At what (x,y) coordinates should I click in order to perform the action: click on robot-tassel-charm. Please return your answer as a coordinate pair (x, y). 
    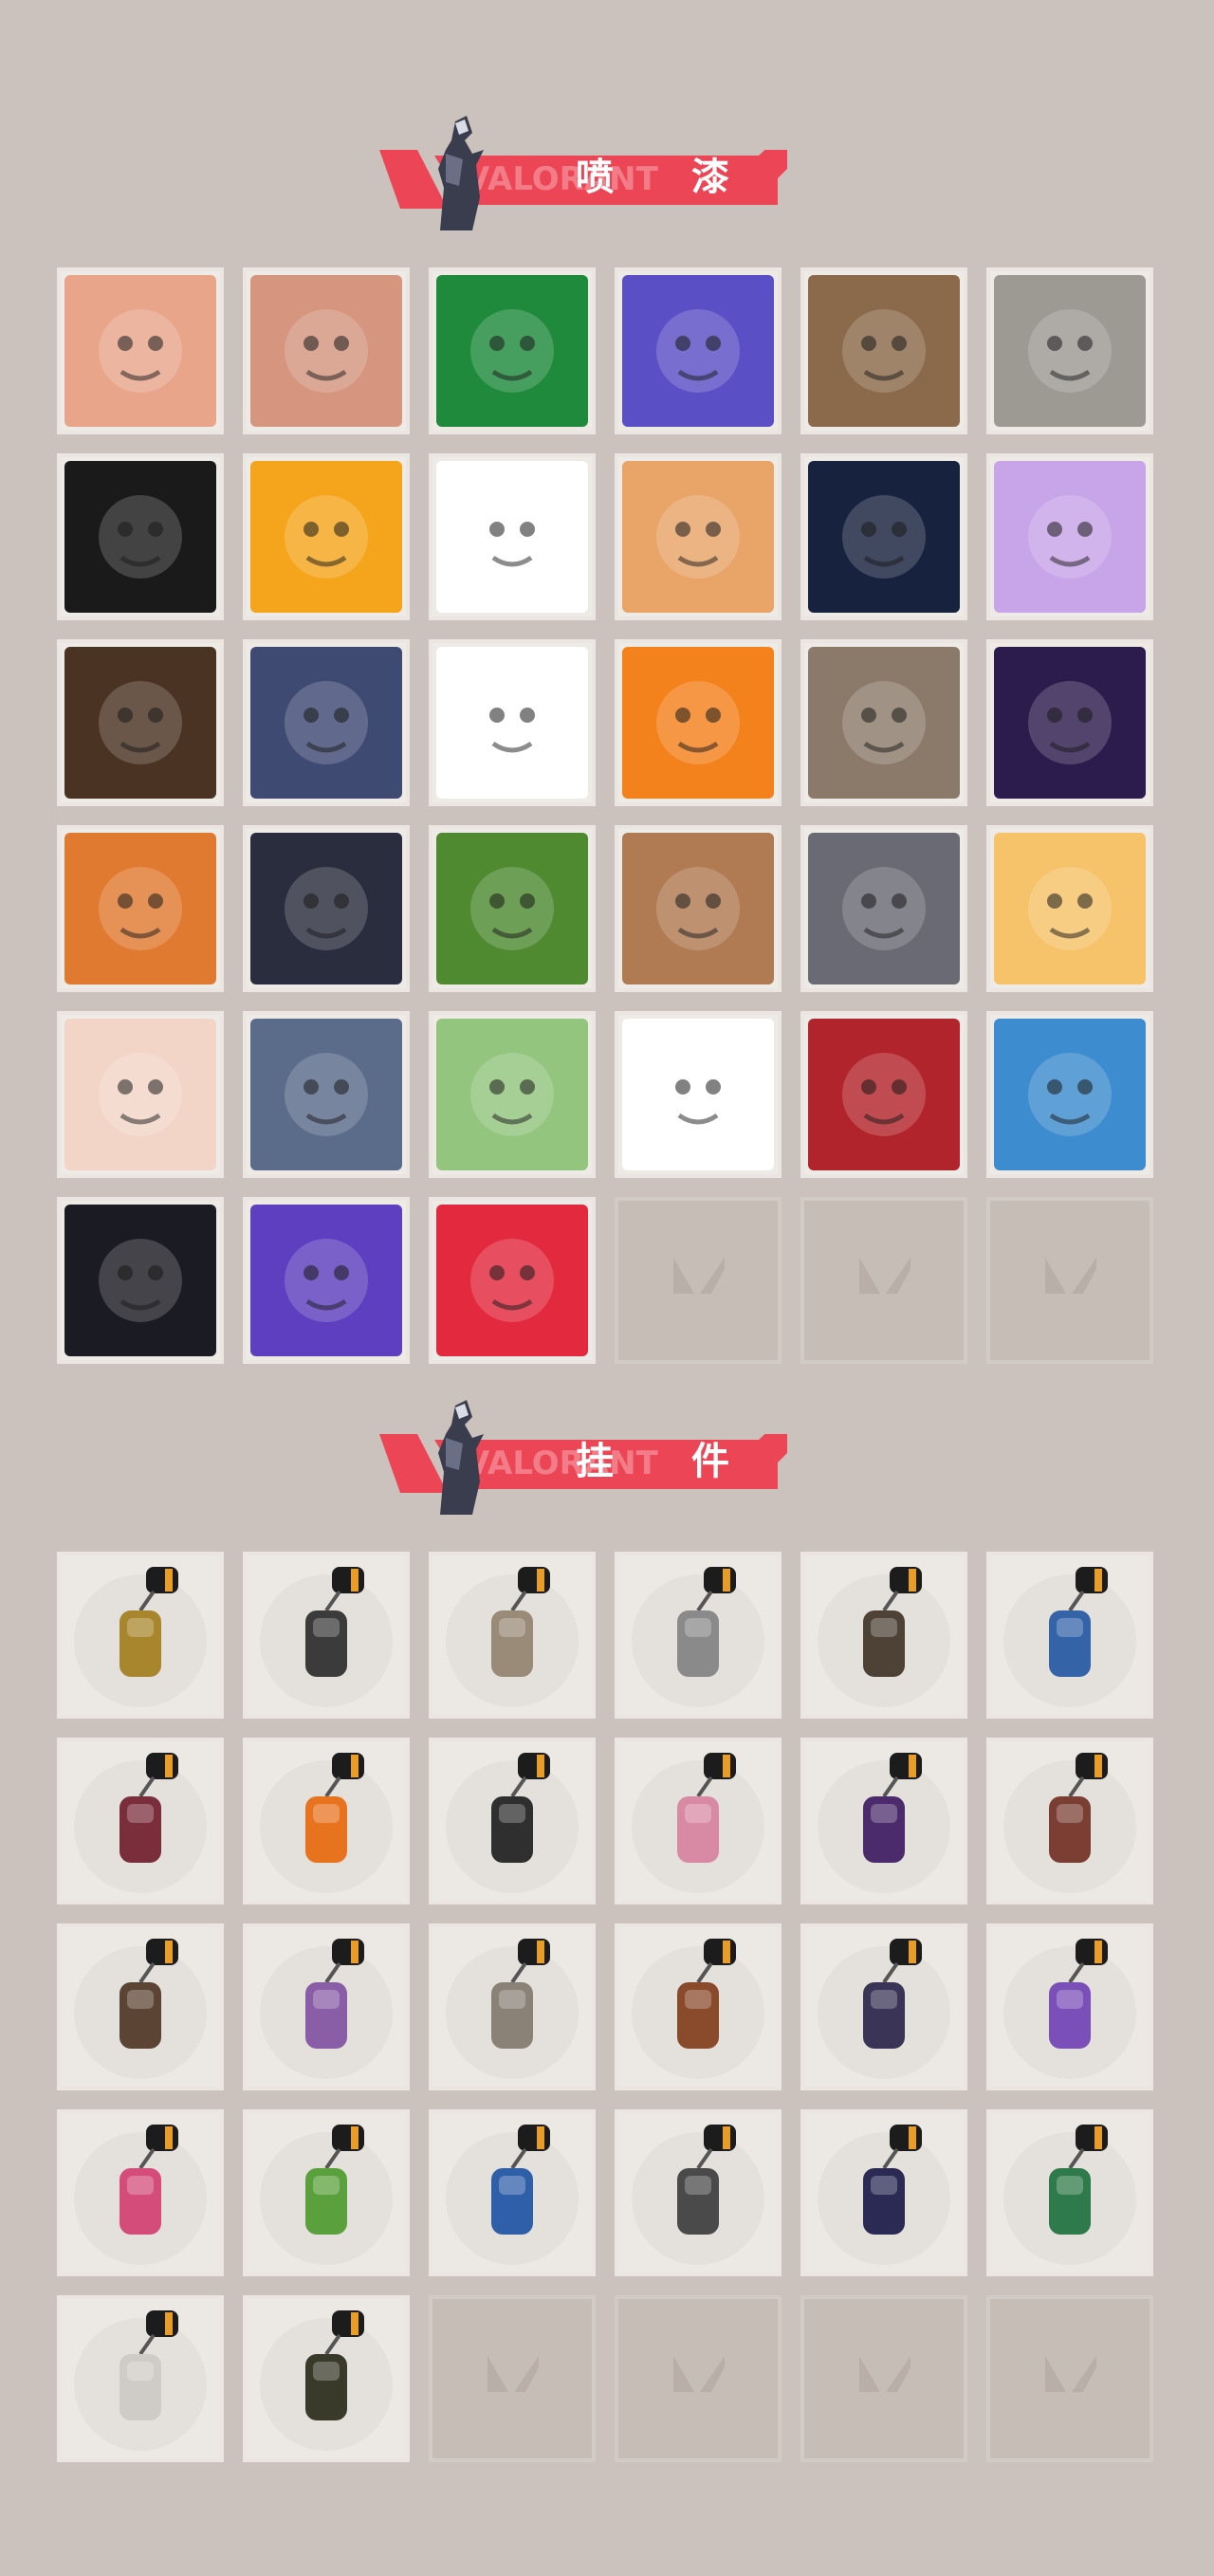
    Looking at the image, I should click on (883, 2007).